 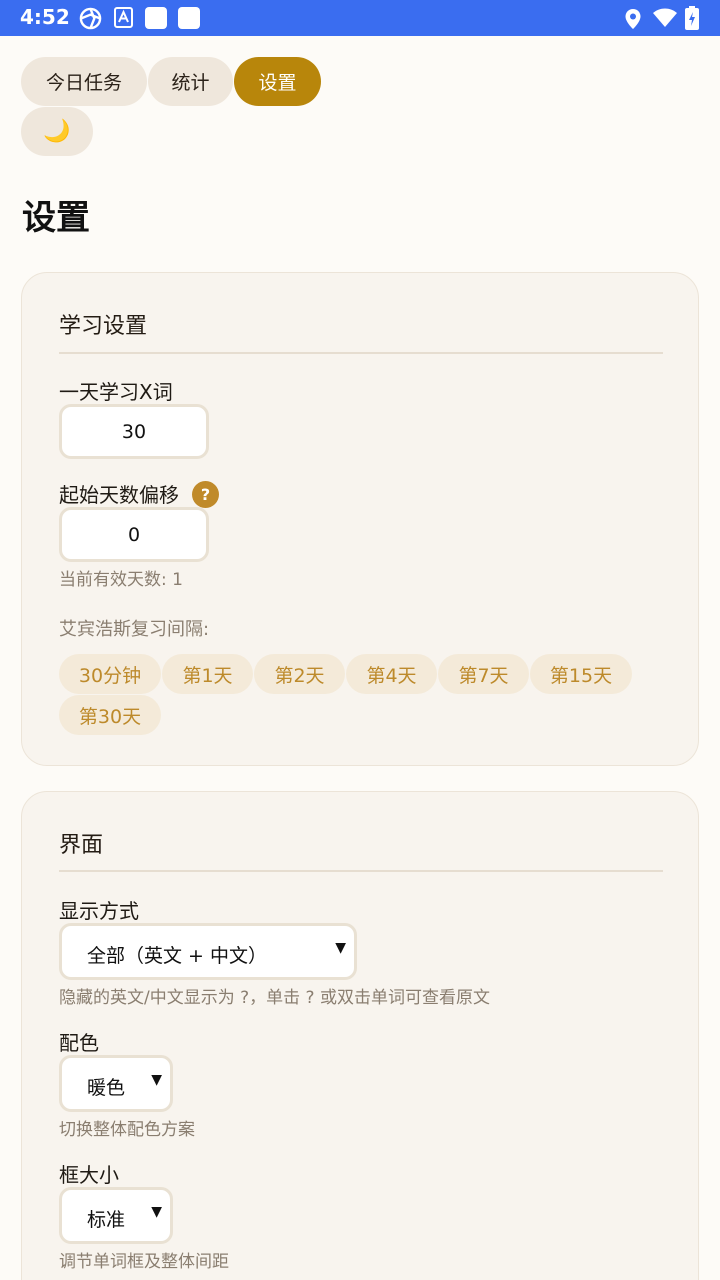 I want to click on help-icon: ?, so click(x=205, y=494).